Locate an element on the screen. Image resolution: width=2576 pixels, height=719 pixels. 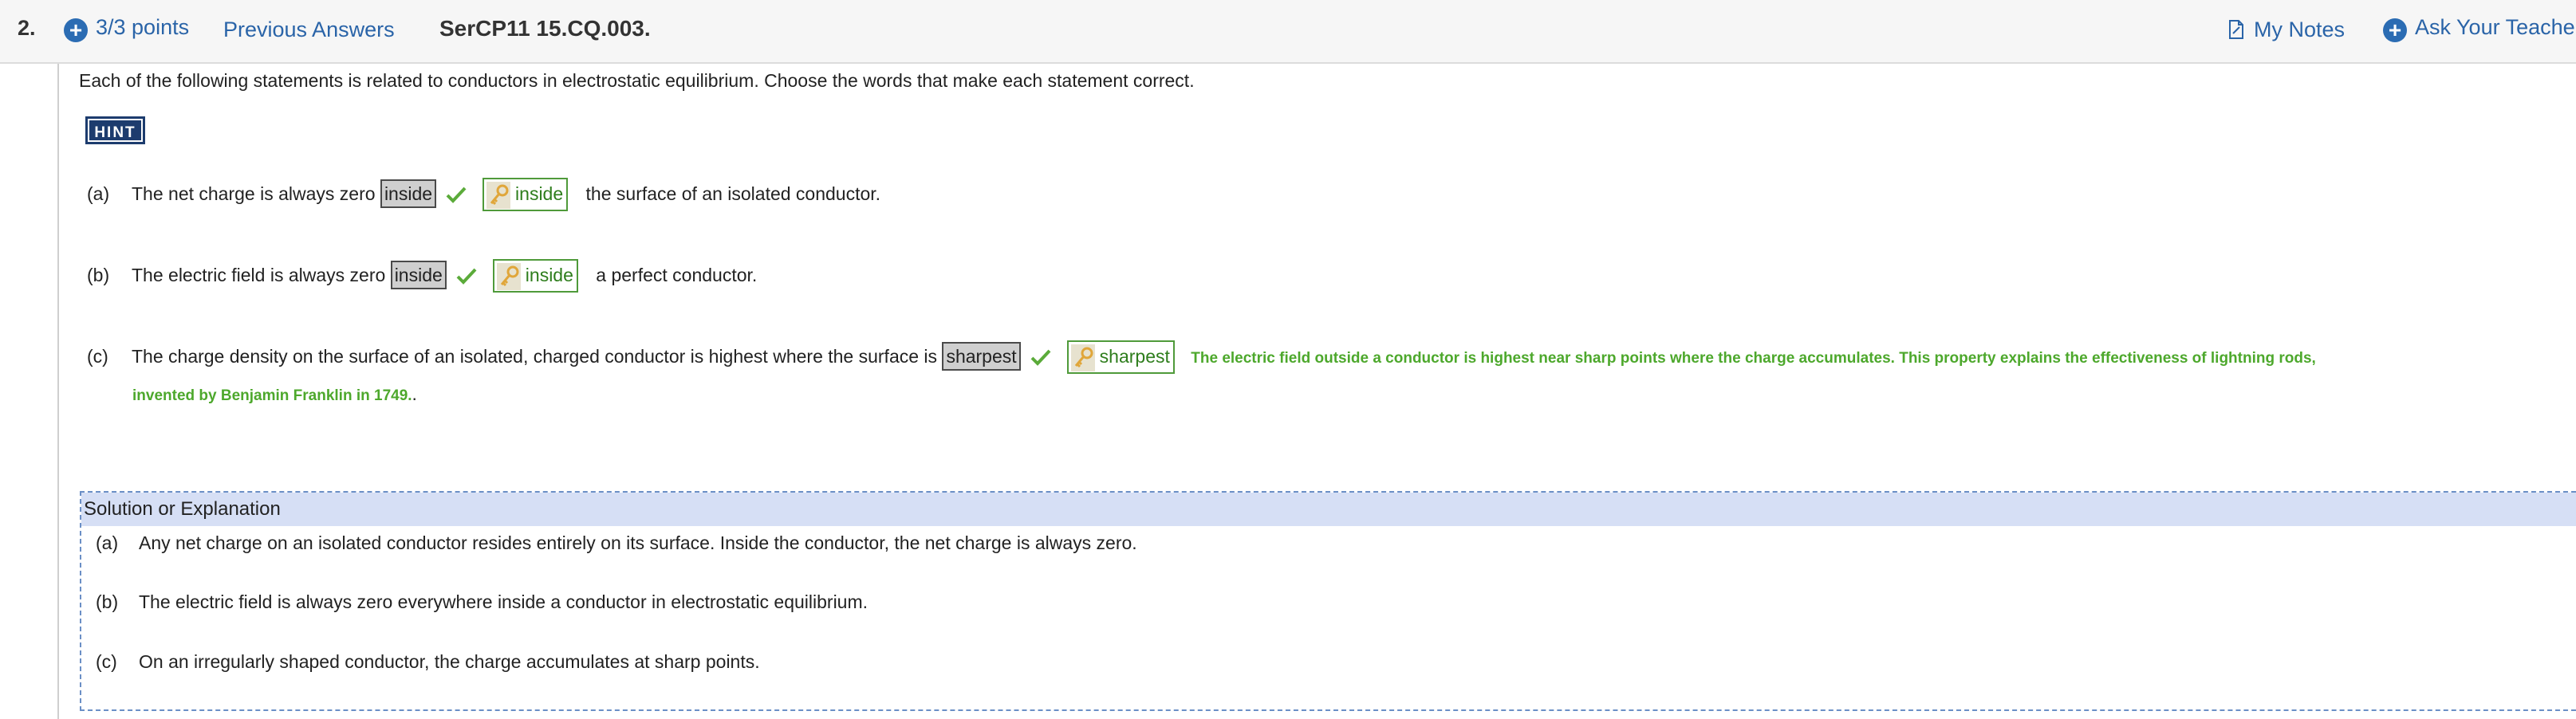
points-link: +3/3 points is located at coordinates (126, 28).